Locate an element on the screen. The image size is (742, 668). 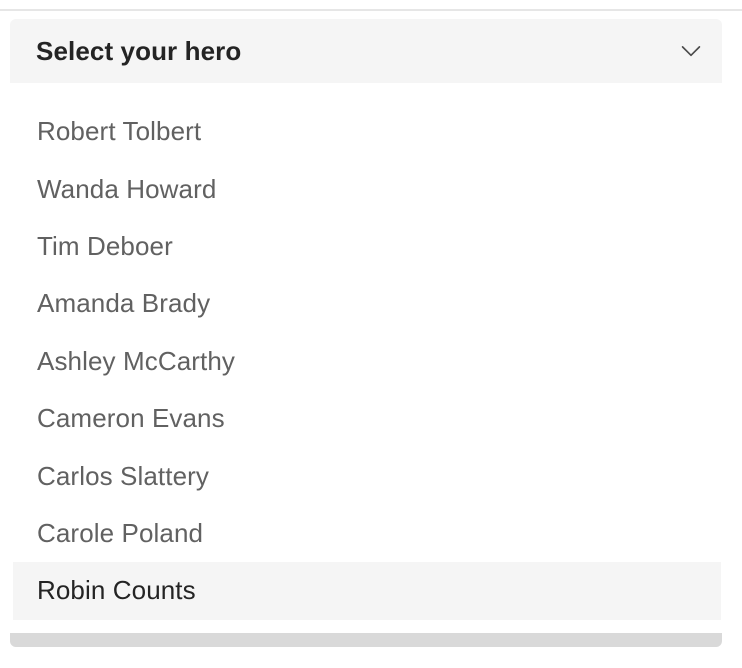
option-wanda-howard: Wanda Howard is located at coordinates (366, 188).